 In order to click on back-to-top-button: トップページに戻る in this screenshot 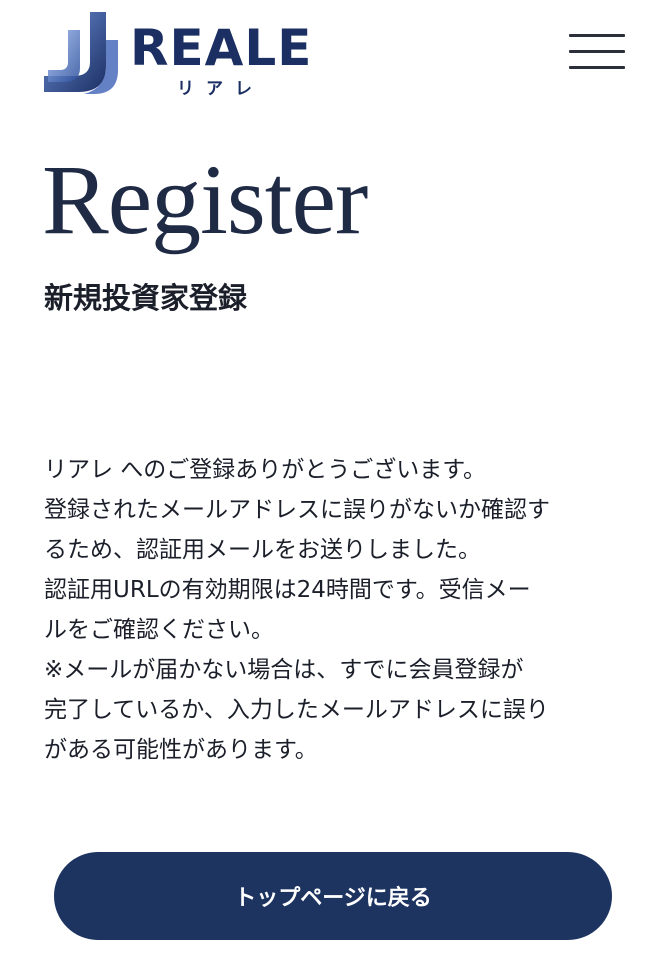, I will do `click(333, 896)`.